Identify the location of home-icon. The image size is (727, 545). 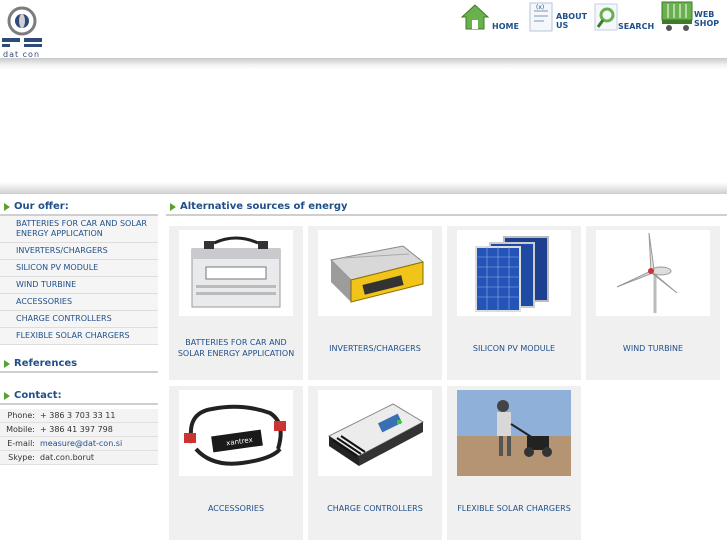
(475, 17).